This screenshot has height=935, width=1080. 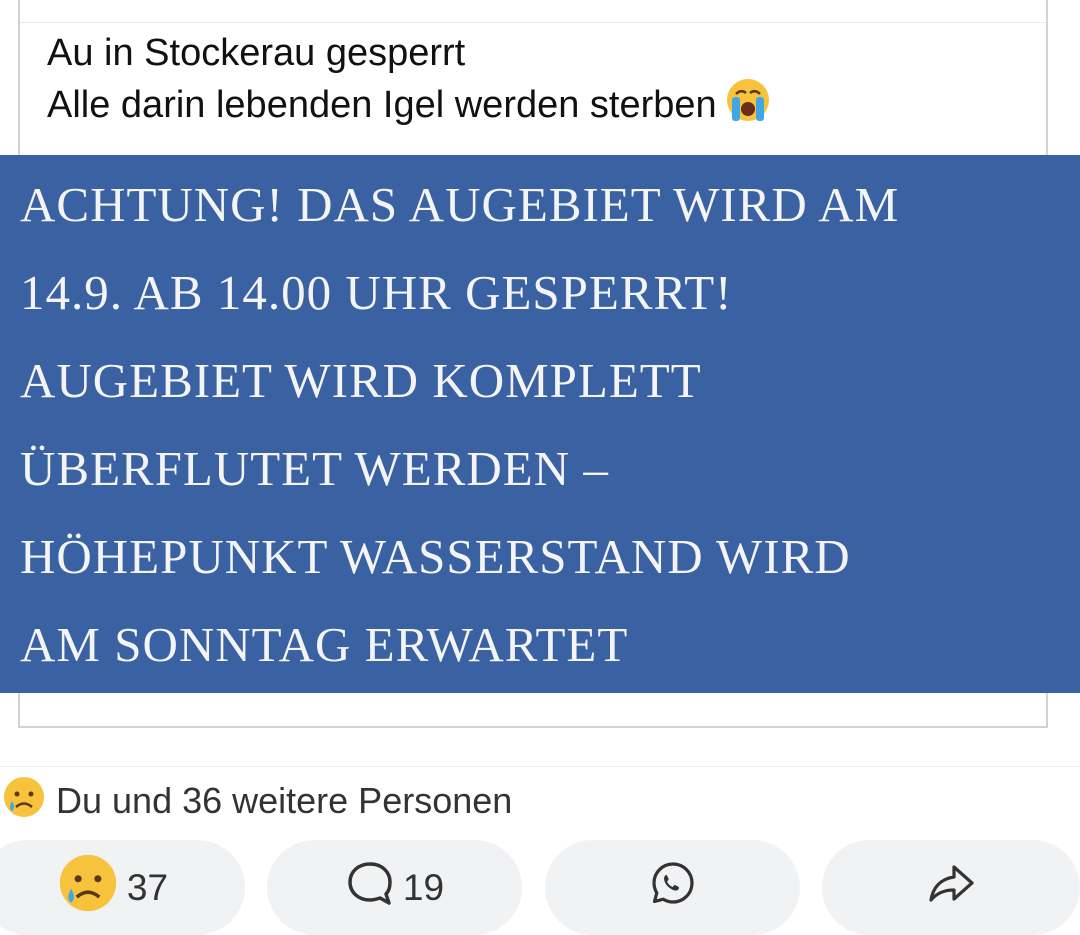 I want to click on loudly-crying-face-icon, so click(x=748, y=106).